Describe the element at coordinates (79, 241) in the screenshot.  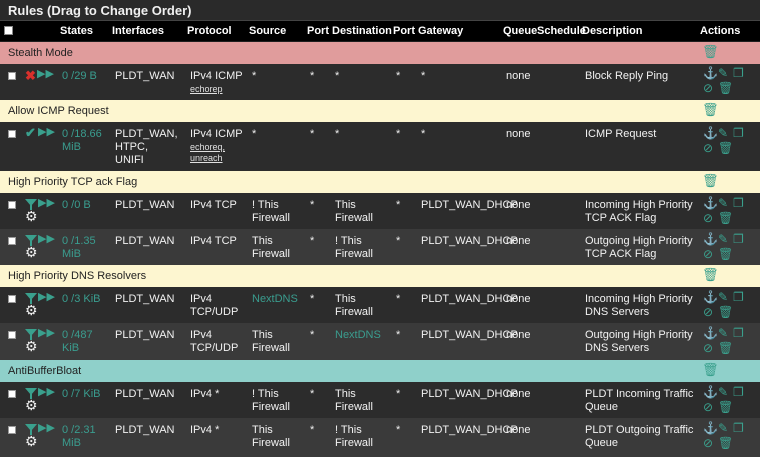
I see `states-value: 0 /1.35` at that location.